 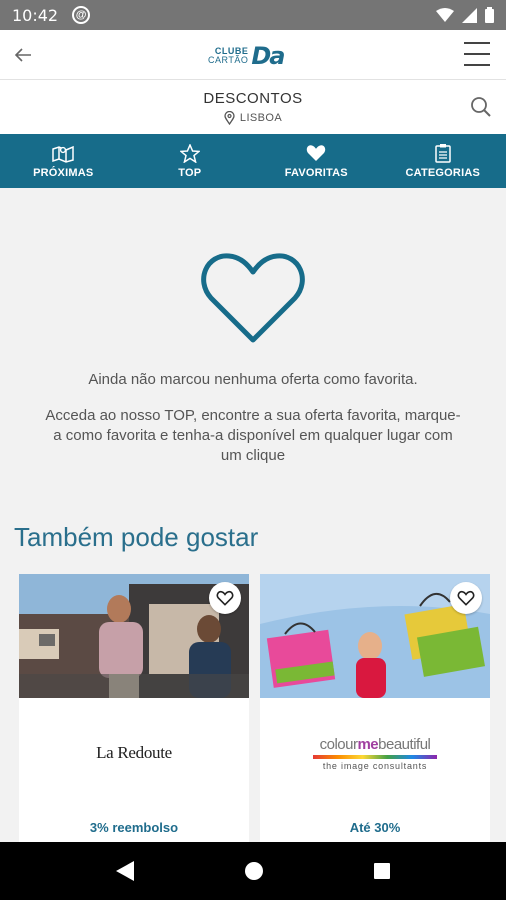 What do you see at coordinates (268, 56) in the screenshot?
I see `logo-mark: Da` at bounding box center [268, 56].